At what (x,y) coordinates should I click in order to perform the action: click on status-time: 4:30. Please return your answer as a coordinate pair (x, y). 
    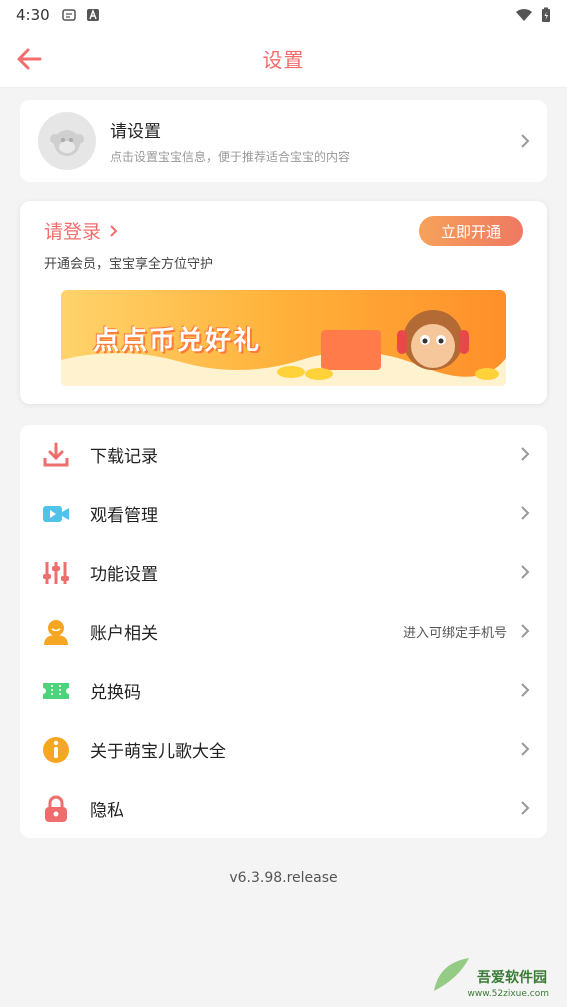
    Looking at the image, I should click on (33, 15).